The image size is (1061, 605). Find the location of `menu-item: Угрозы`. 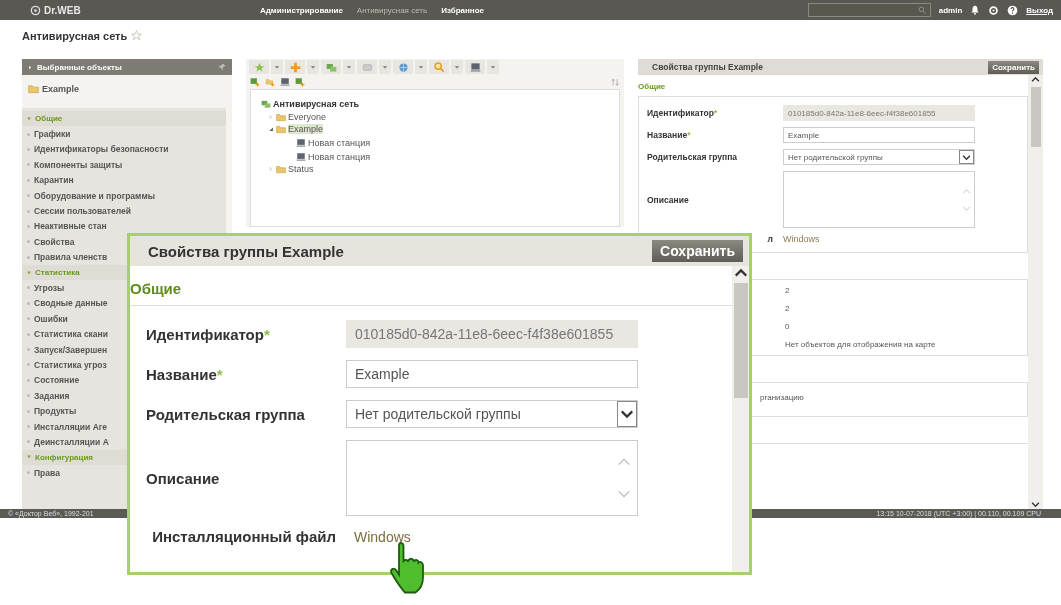

menu-item: Угрозы is located at coordinates (46, 288).